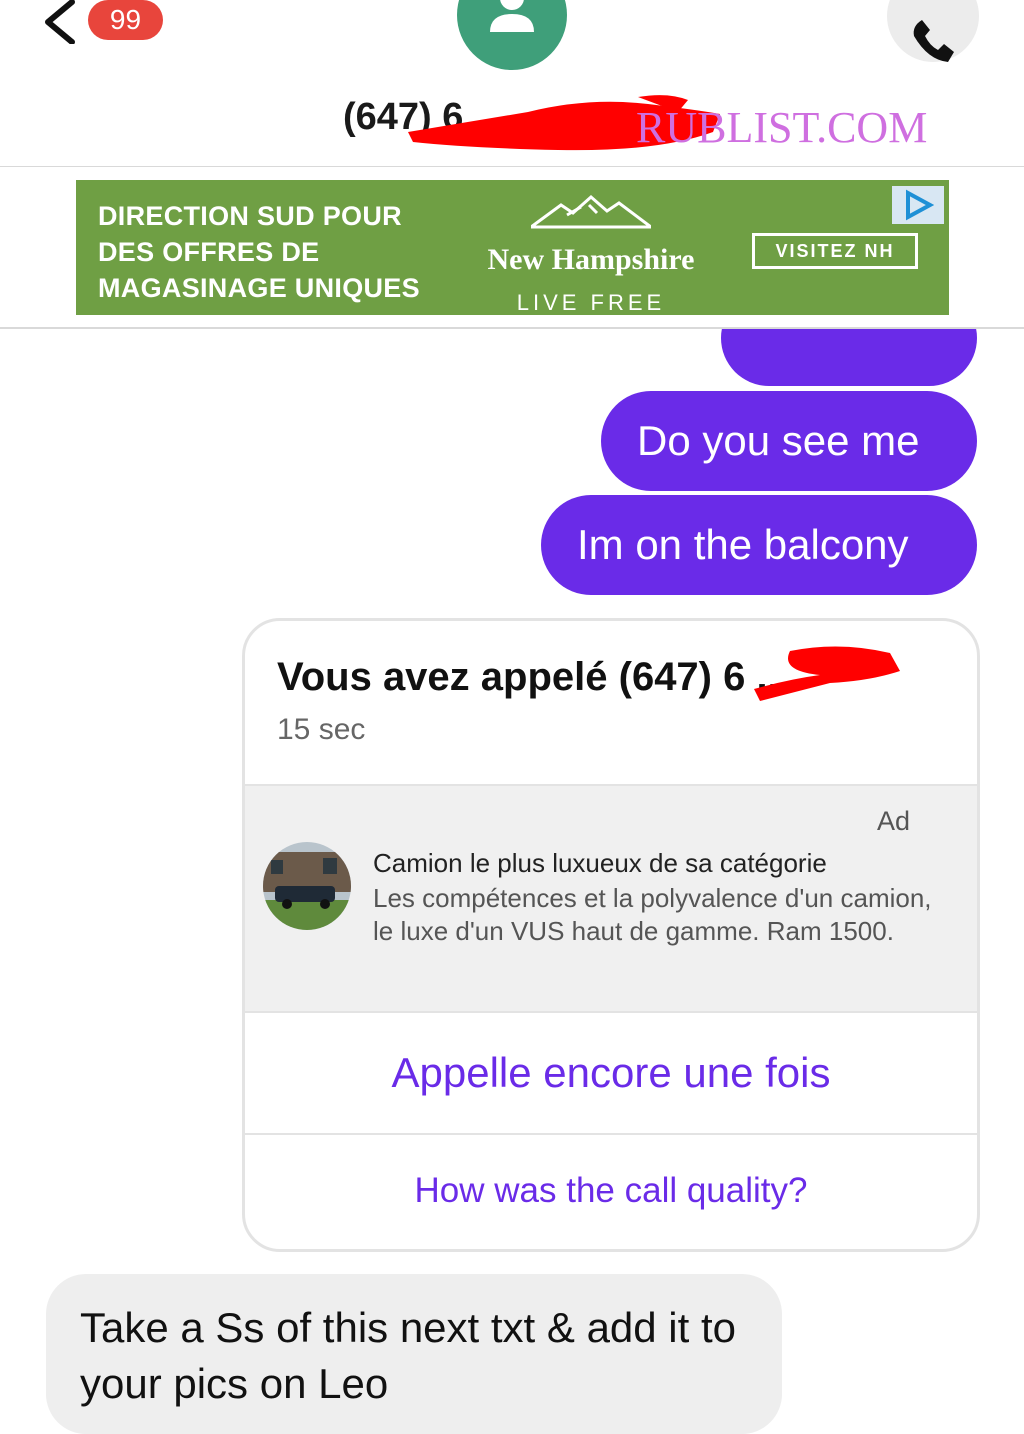 This screenshot has height=1434, width=1024. I want to click on unread-badge: 99, so click(125, 20).